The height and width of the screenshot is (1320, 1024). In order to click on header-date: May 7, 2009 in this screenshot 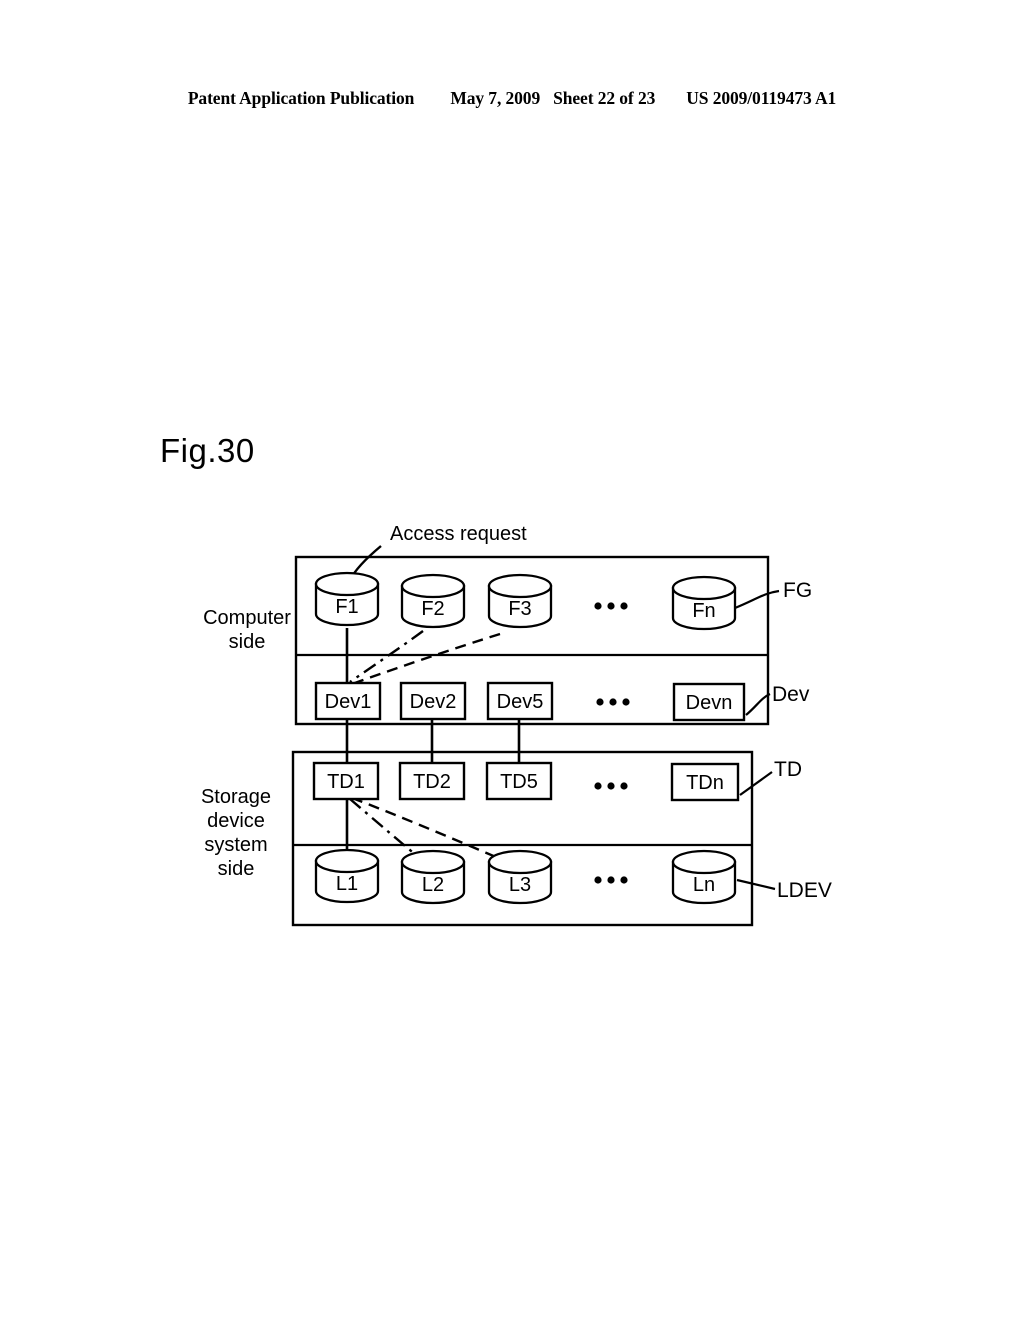, I will do `click(495, 98)`.